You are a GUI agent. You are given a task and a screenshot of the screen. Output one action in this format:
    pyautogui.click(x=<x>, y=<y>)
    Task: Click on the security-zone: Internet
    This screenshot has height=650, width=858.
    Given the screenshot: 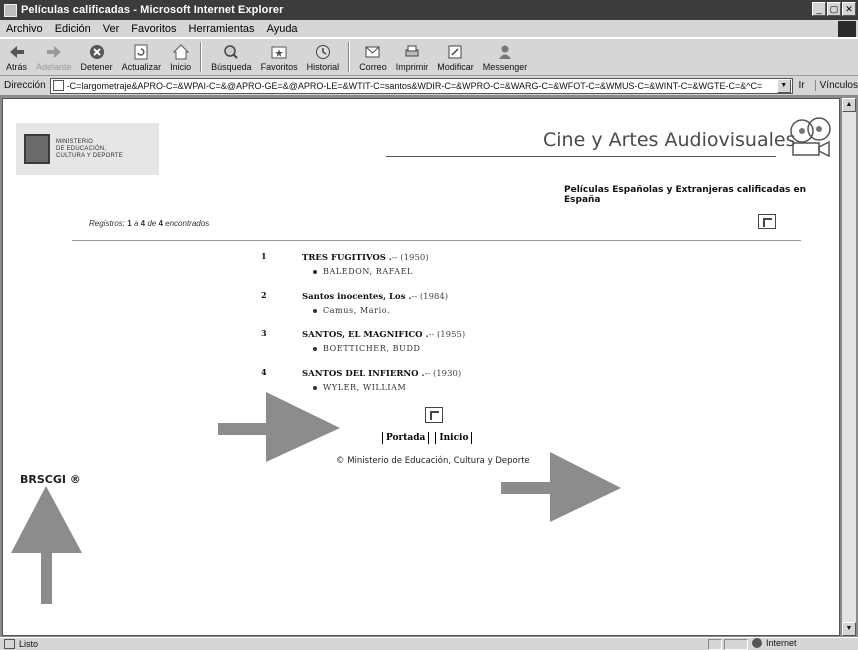 What is the action you would take?
    pyautogui.click(x=774, y=643)
    